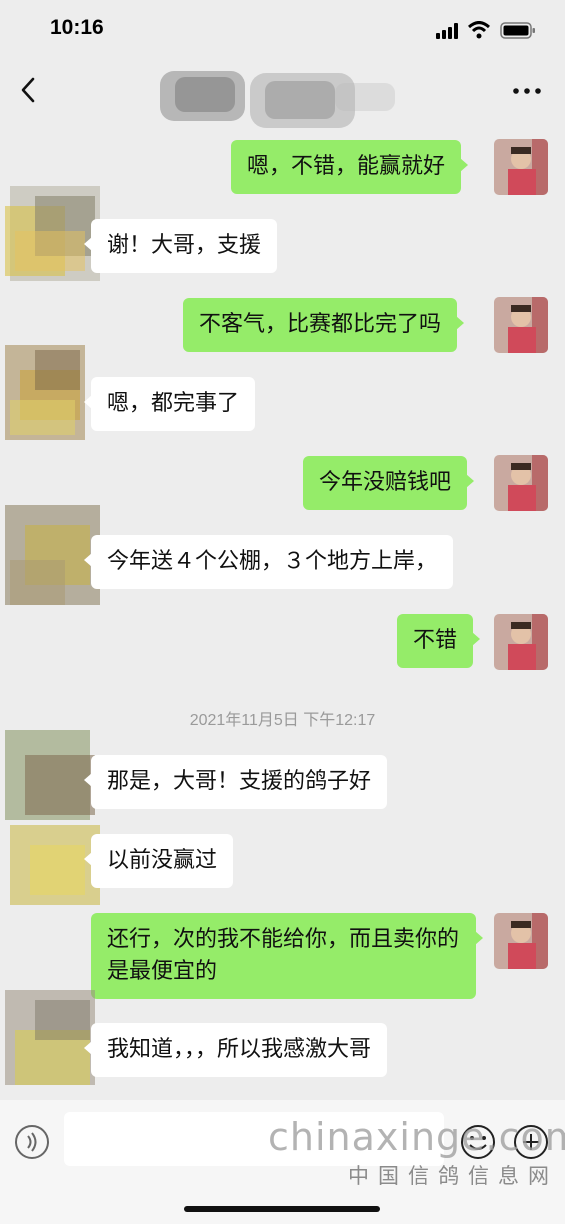 The image size is (565, 1224). What do you see at coordinates (169, 404) in the screenshot?
I see `message-bubble-incoming: 嗯，都完事了` at bounding box center [169, 404].